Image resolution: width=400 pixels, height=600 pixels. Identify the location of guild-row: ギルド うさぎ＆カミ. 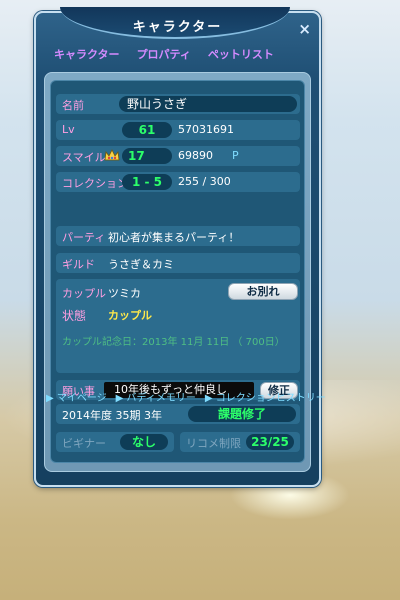
(178, 263).